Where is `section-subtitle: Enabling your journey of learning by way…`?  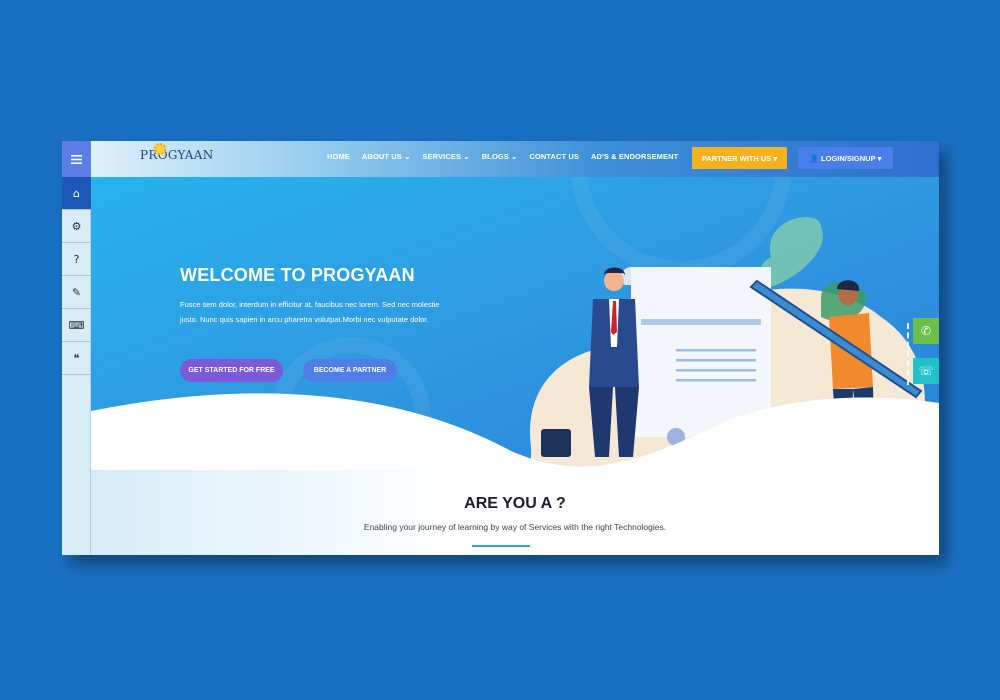
section-subtitle: Enabling your journey of learning by way… is located at coordinates (515, 527).